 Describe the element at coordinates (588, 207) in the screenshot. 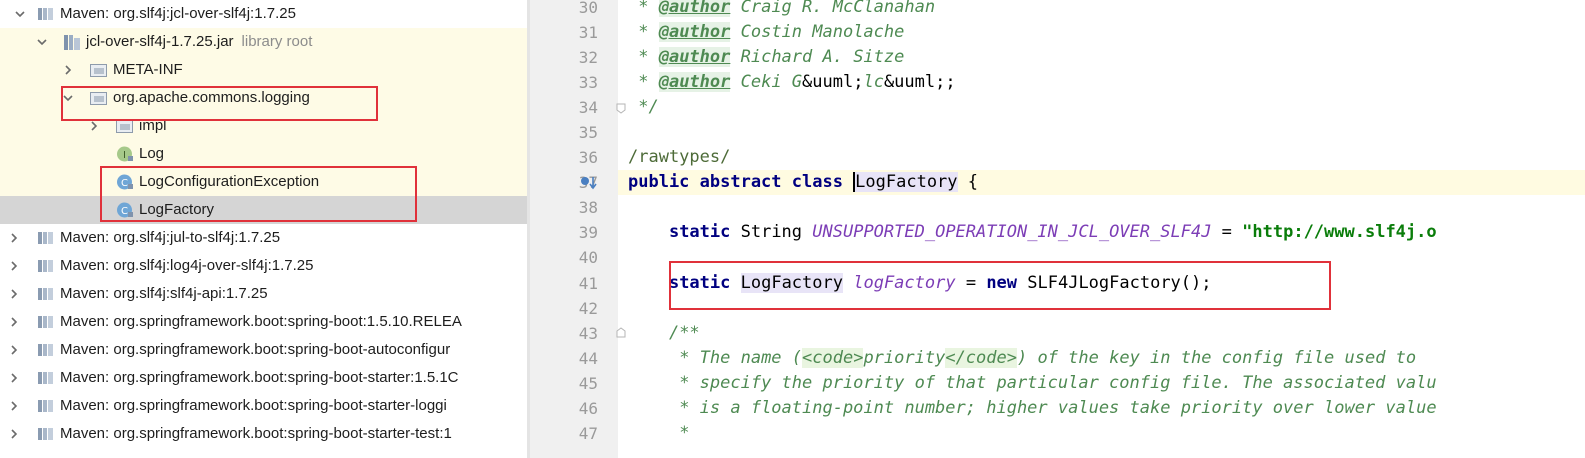

I see `line-number: 38` at that location.